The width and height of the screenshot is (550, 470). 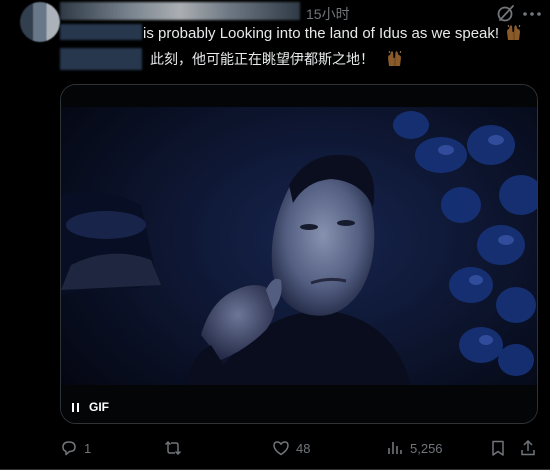 I want to click on more-icon, so click(x=532, y=14).